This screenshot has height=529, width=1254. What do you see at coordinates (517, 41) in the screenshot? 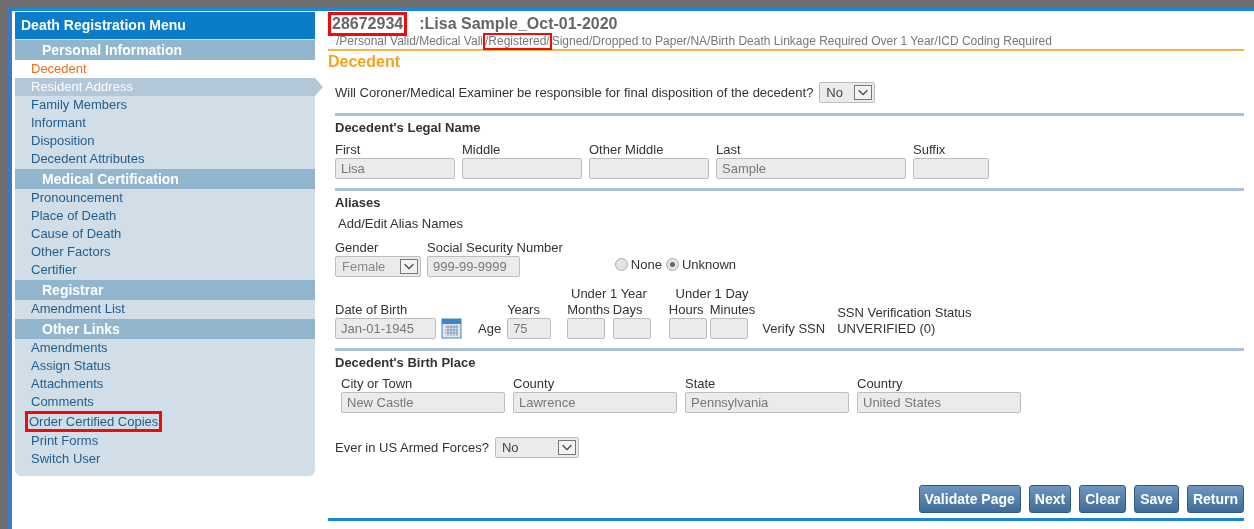
I see `status-path: /Registered/` at bounding box center [517, 41].